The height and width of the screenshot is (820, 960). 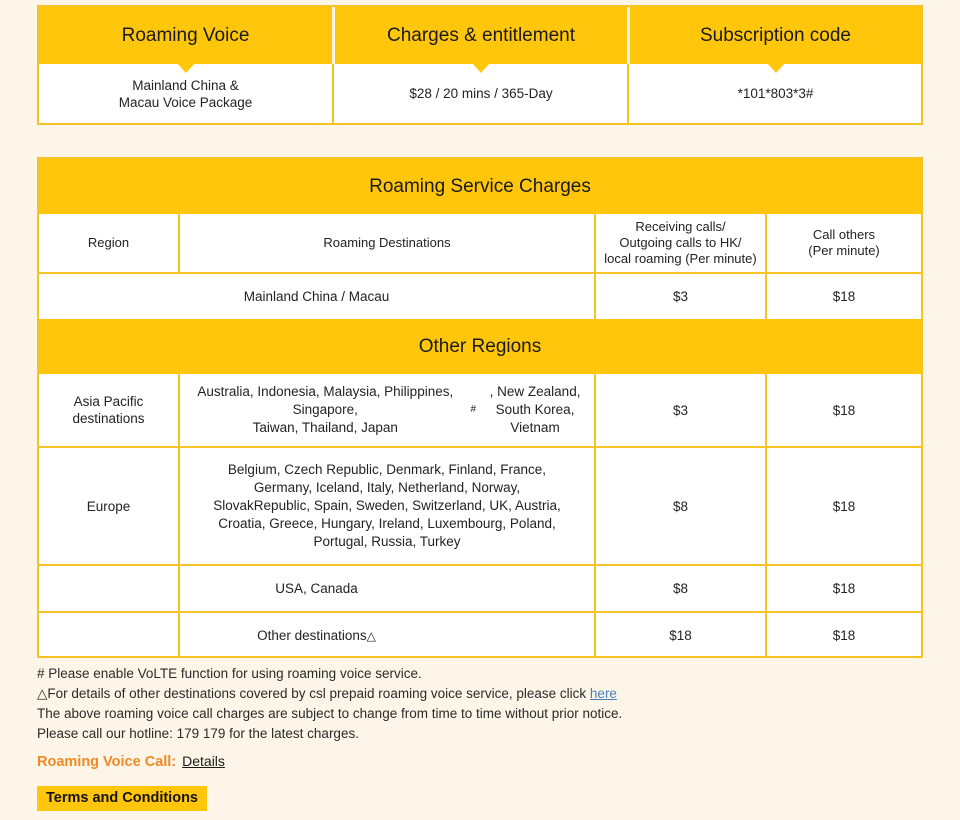 What do you see at coordinates (179, 516) in the screenshot?
I see `col-divider-region-body` at bounding box center [179, 516].